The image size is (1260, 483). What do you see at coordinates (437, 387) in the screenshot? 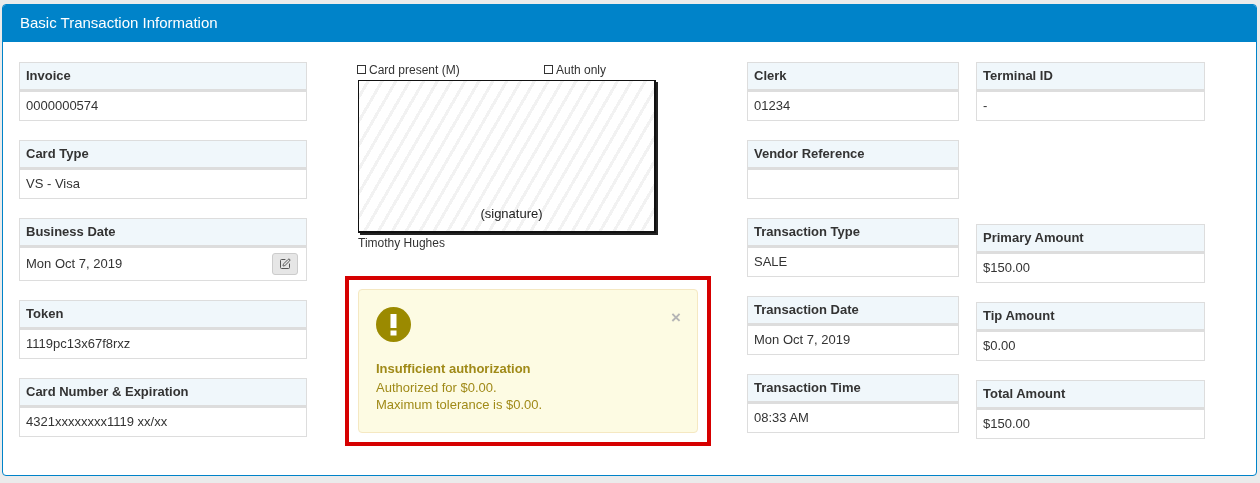
I see `alert-message: Authorized for $0.00.` at bounding box center [437, 387].